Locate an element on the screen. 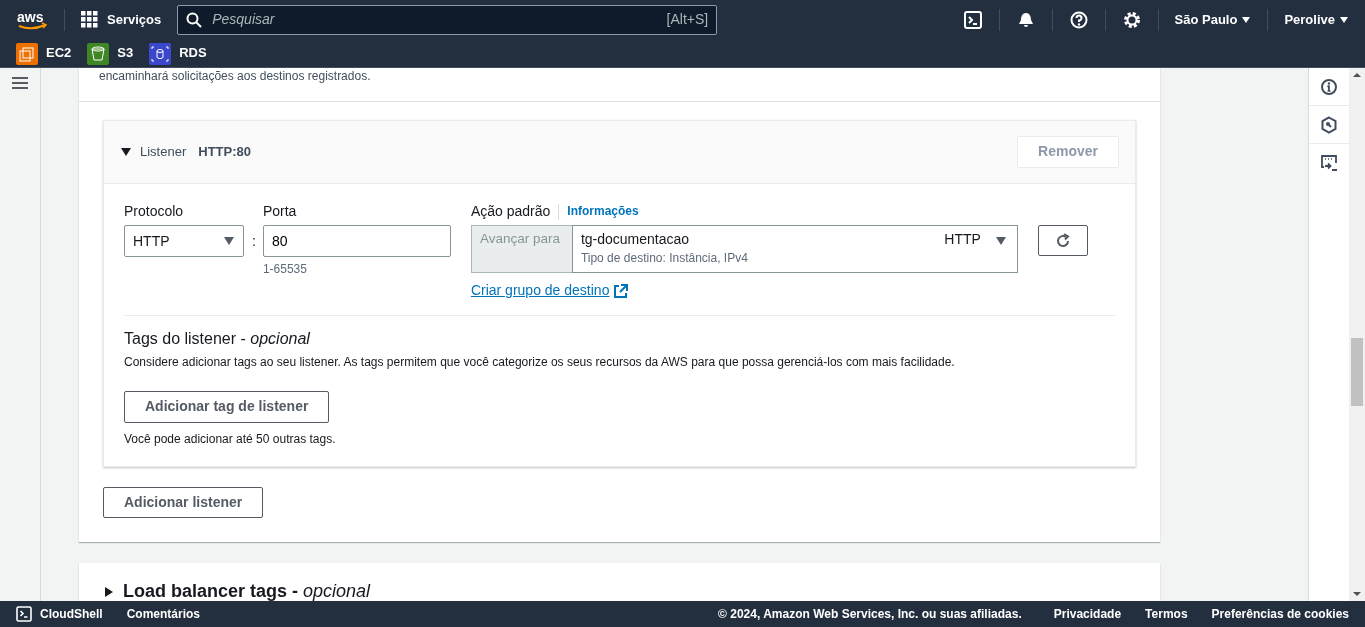 This screenshot has height=627, width=1365. refresh-icon is located at coordinates (1062, 240).